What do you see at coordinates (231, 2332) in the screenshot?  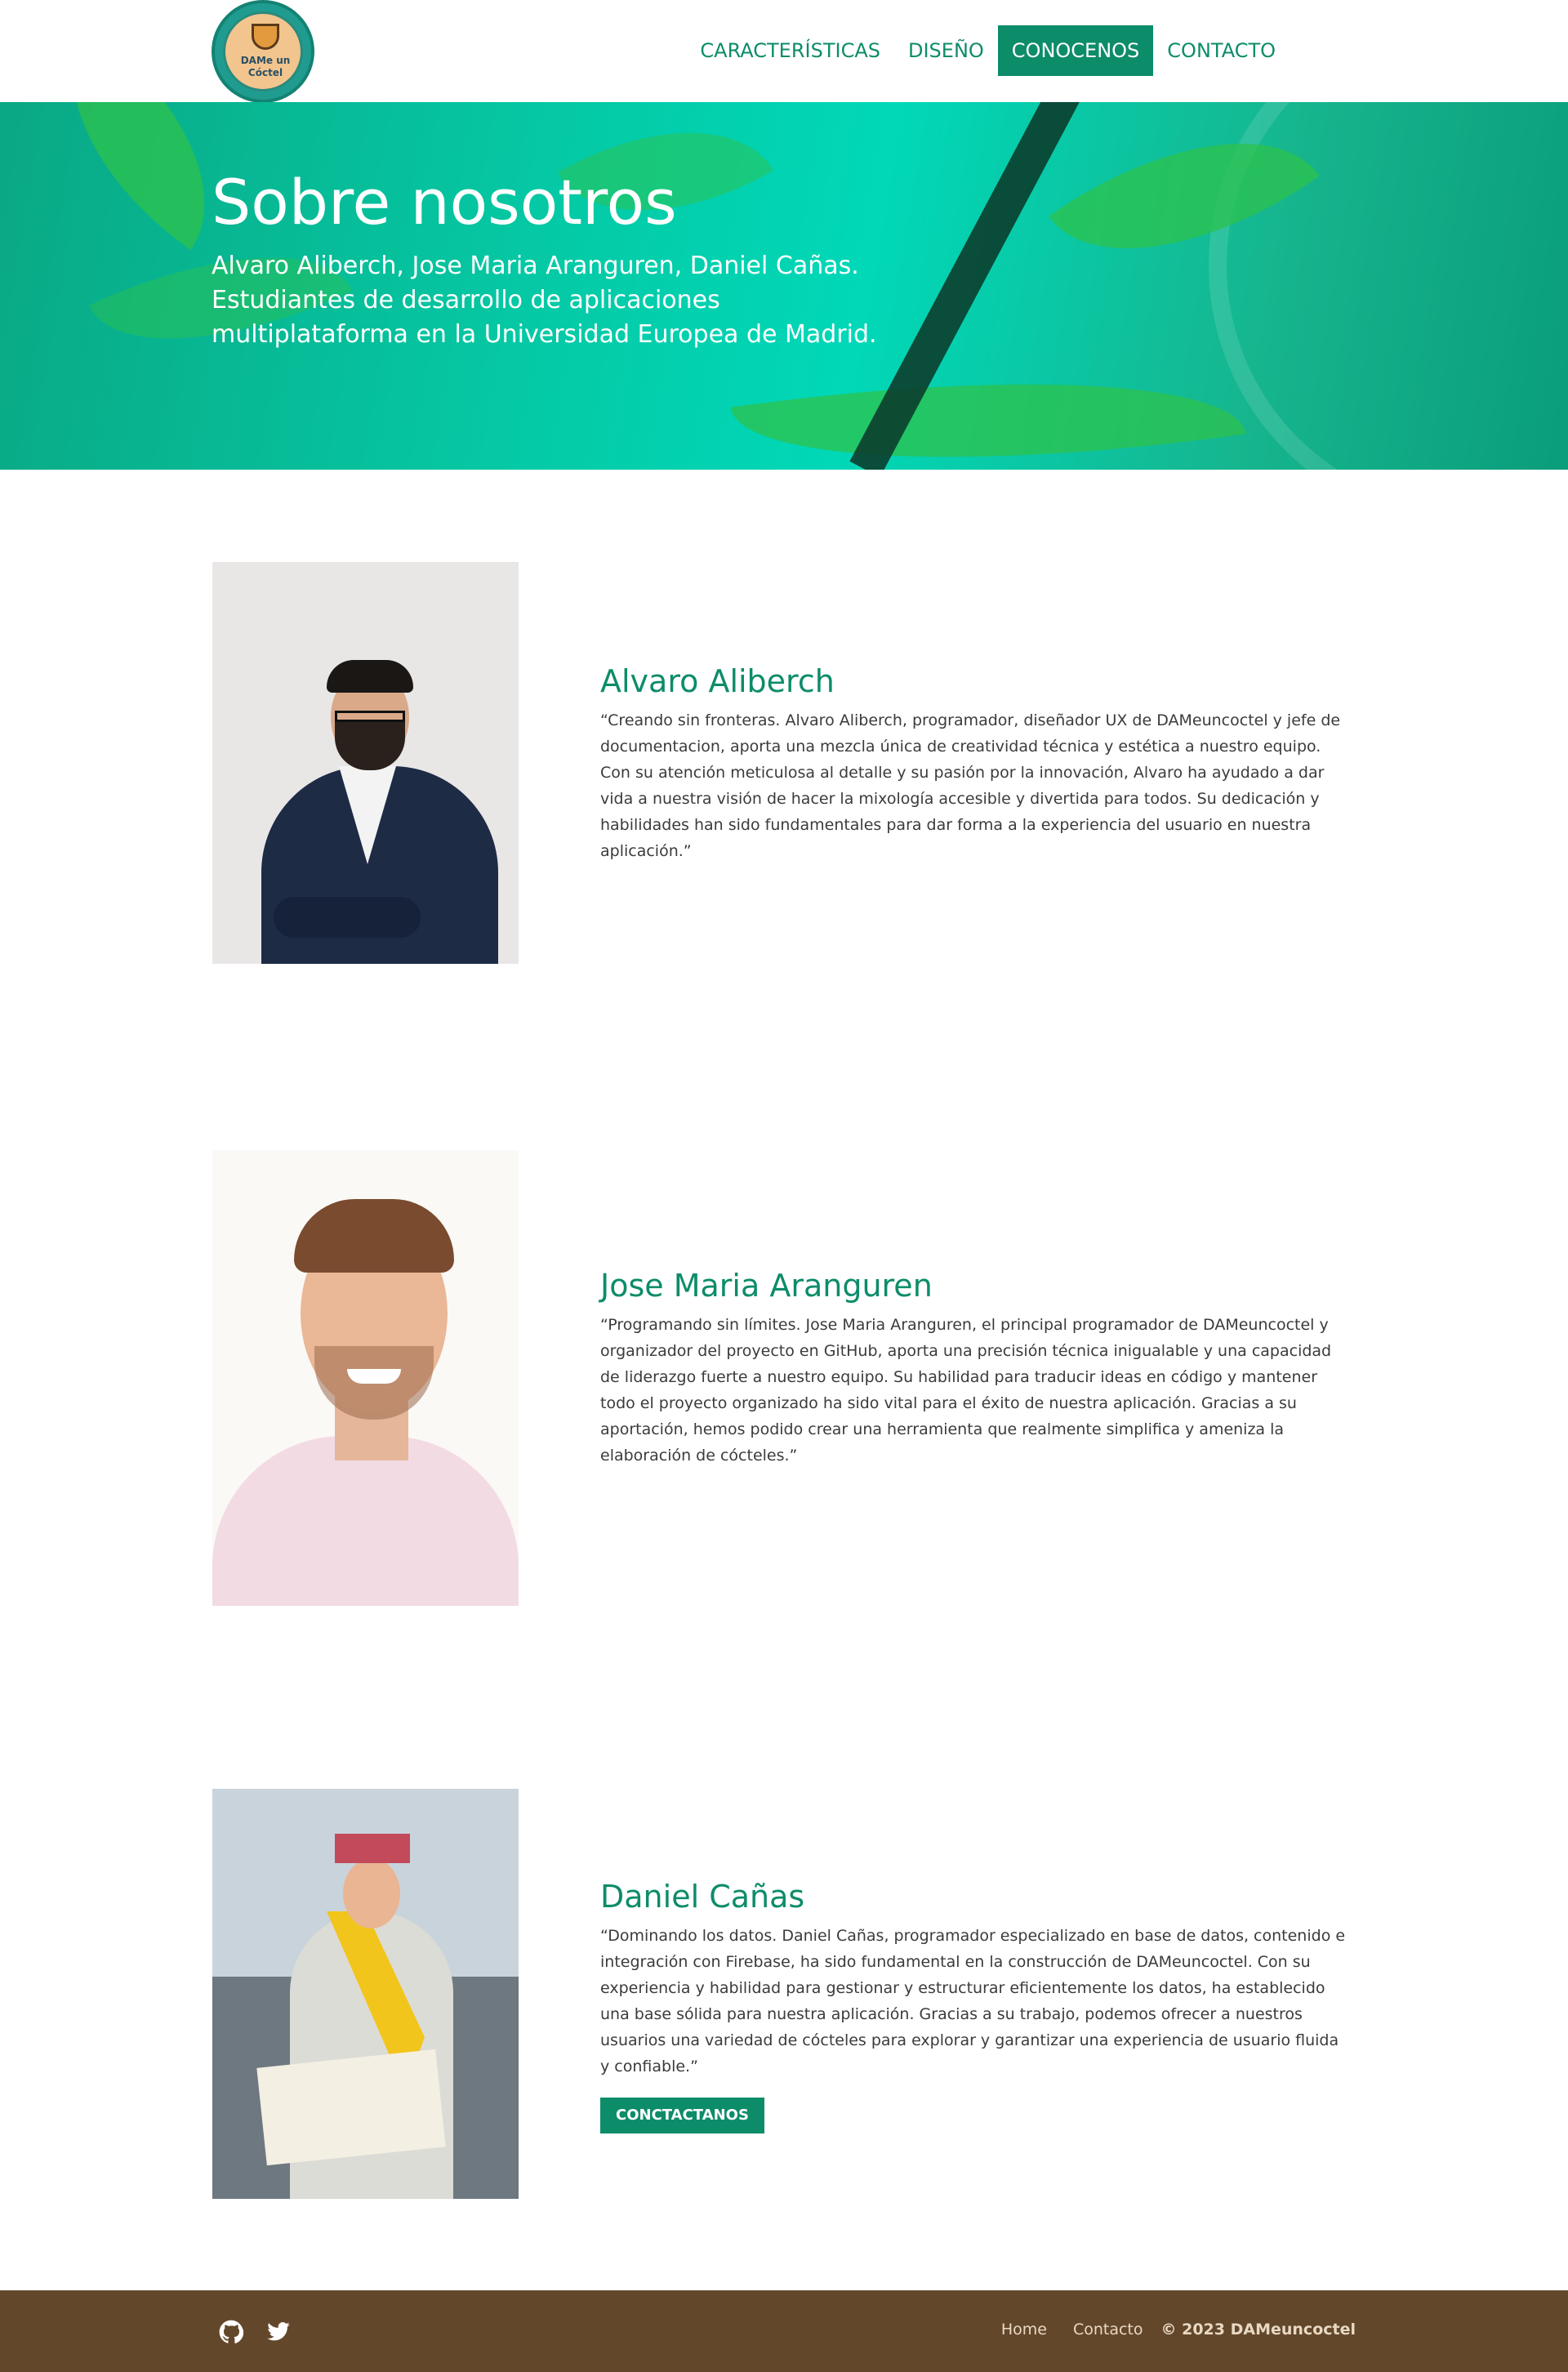 I see `github-icon` at bounding box center [231, 2332].